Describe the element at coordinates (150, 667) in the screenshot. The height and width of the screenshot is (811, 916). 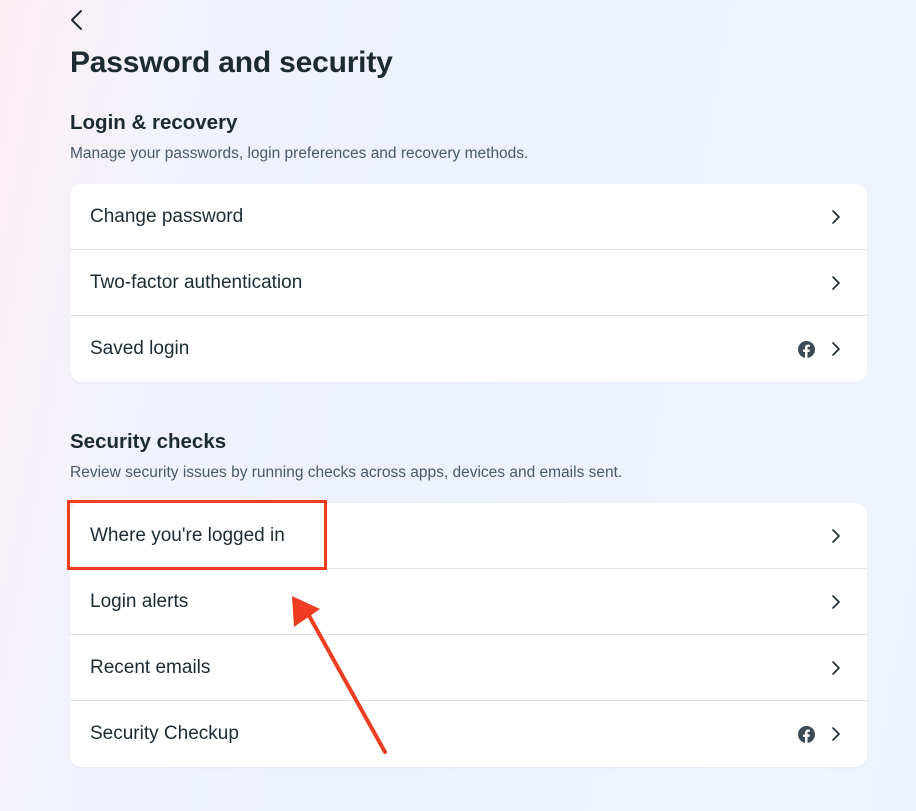
I see `recent-emails-label: Recent emails` at that location.